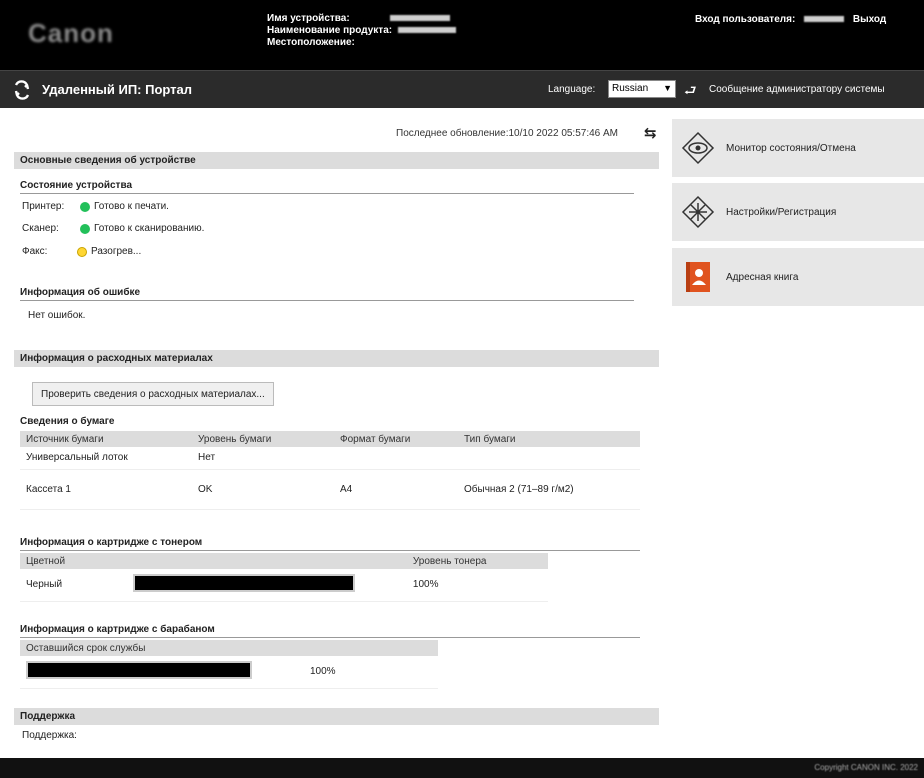 The image size is (924, 778). What do you see at coordinates (49, 735) in the screenshot?
I see `support-label: Поддержка:` at bounding box center [49, 735].